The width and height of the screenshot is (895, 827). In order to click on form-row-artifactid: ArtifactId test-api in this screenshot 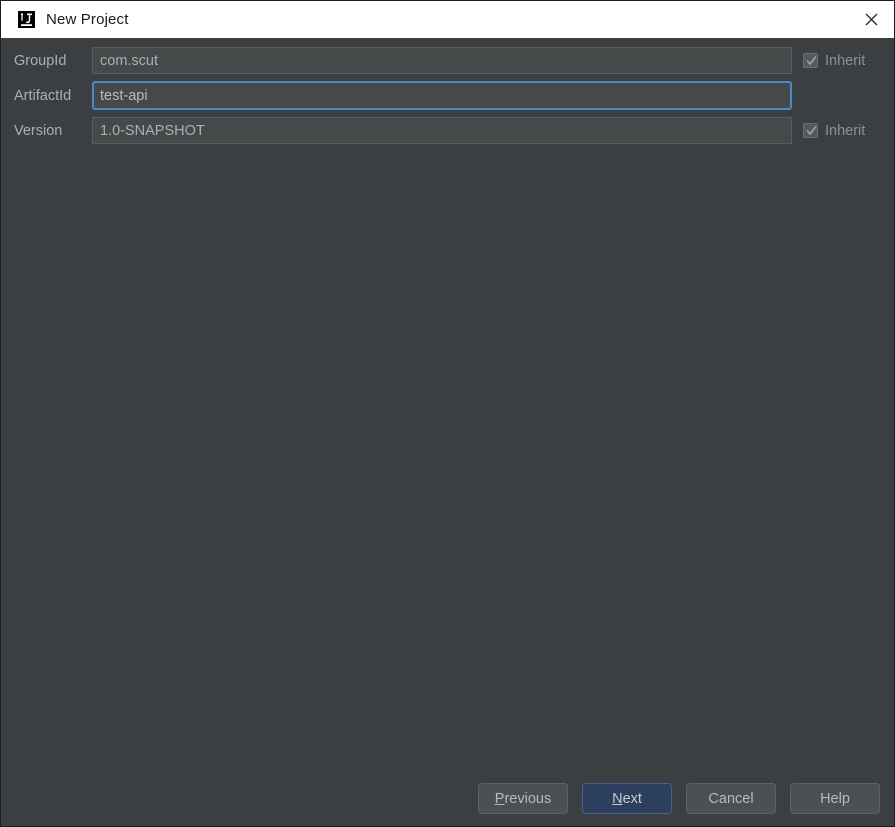, I will do `click(447, 95)`.